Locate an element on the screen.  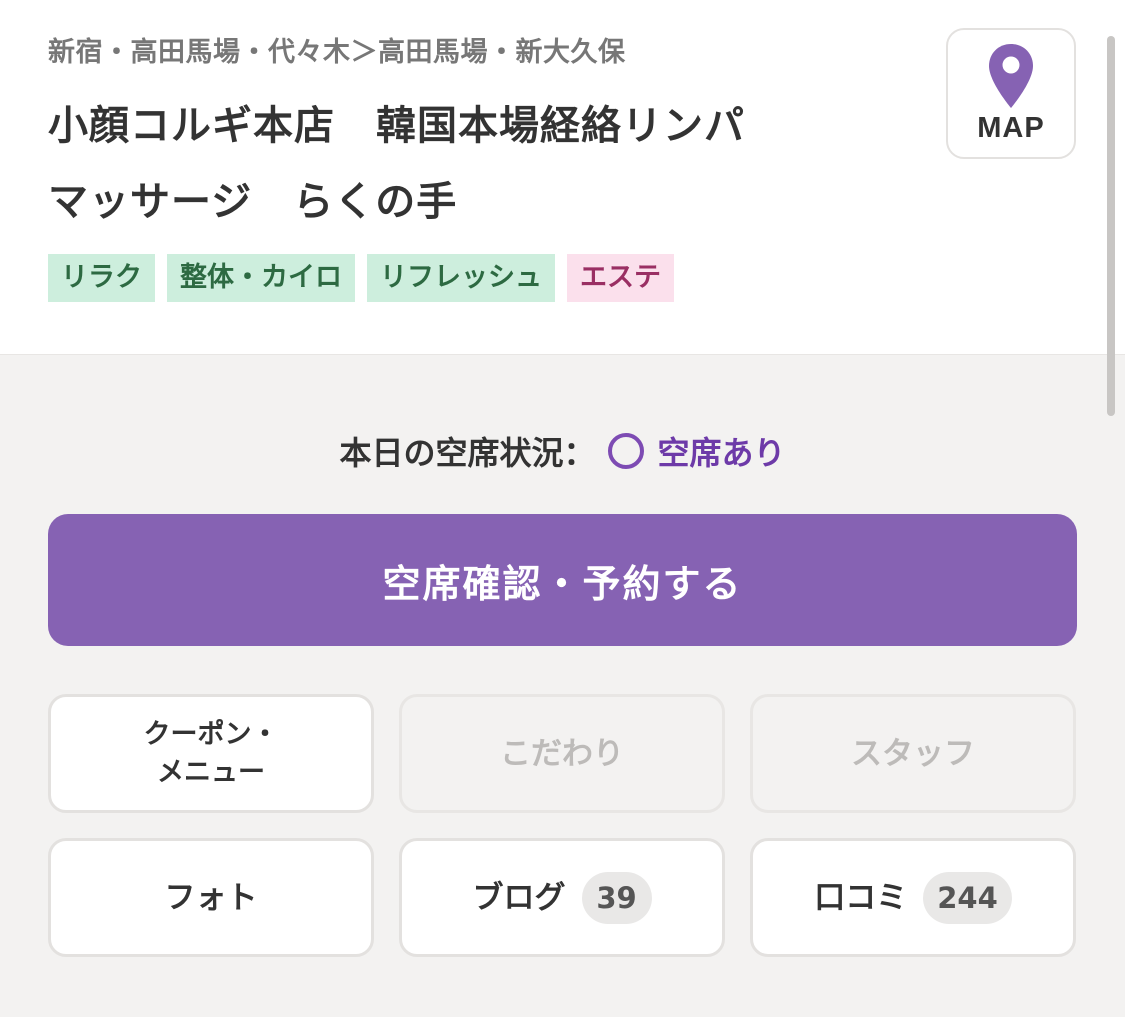
reviews-count-badge: 244 is located at coordinates (967, 897).